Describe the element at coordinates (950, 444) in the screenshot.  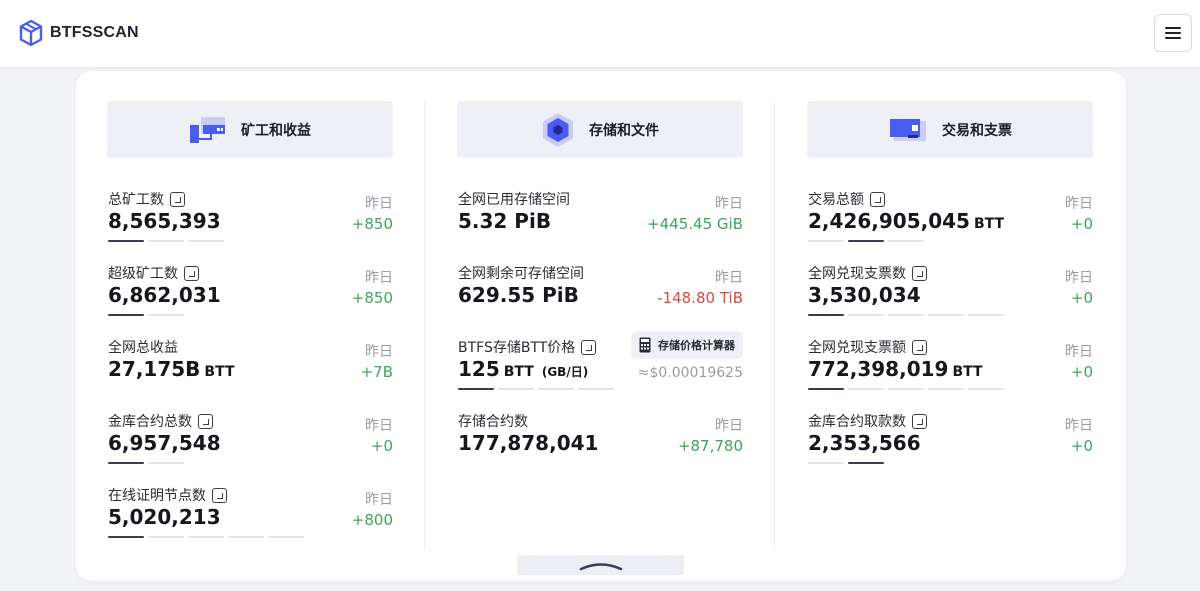
I see `stat-row: 金库合约取款数 2,353,566 昨日 +0` at that location.